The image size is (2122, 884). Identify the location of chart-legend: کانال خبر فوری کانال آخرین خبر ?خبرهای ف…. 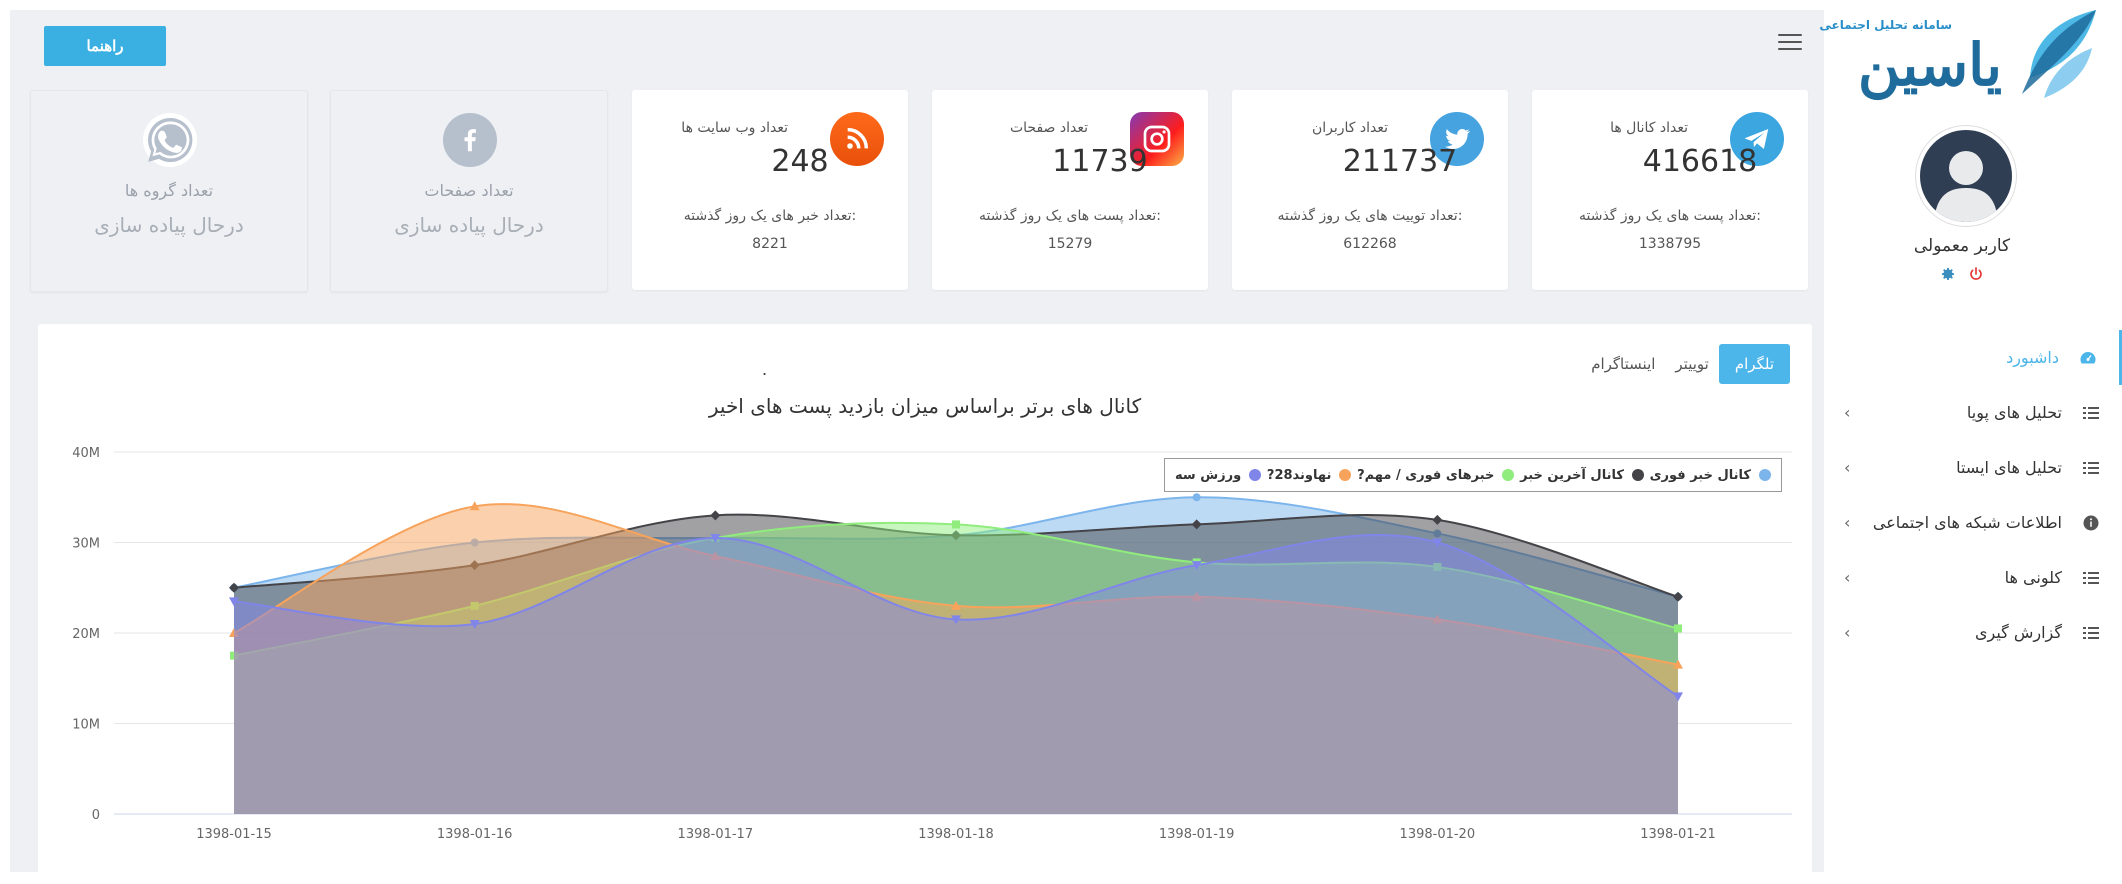
(1473, 475).